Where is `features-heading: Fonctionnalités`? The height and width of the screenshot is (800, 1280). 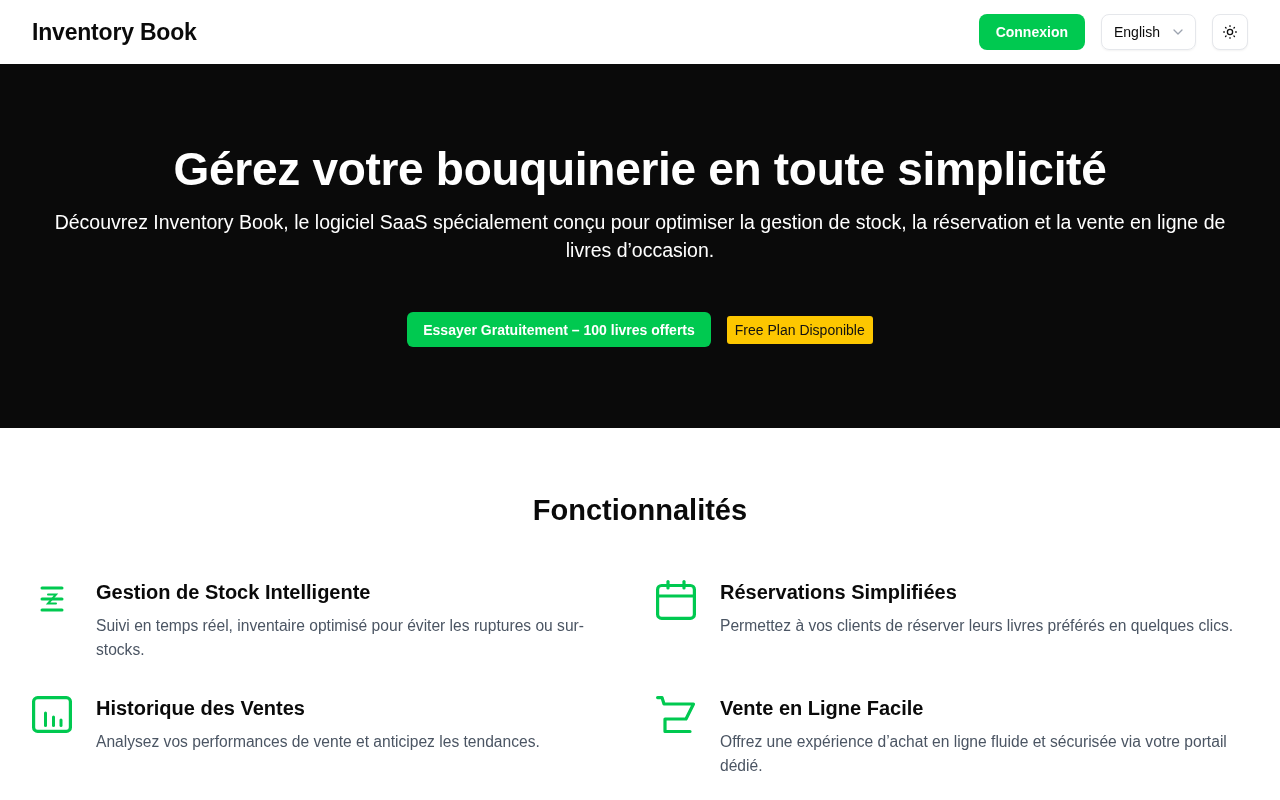
features-heading: Fonctionnalités is located at coordinates (640, 510).